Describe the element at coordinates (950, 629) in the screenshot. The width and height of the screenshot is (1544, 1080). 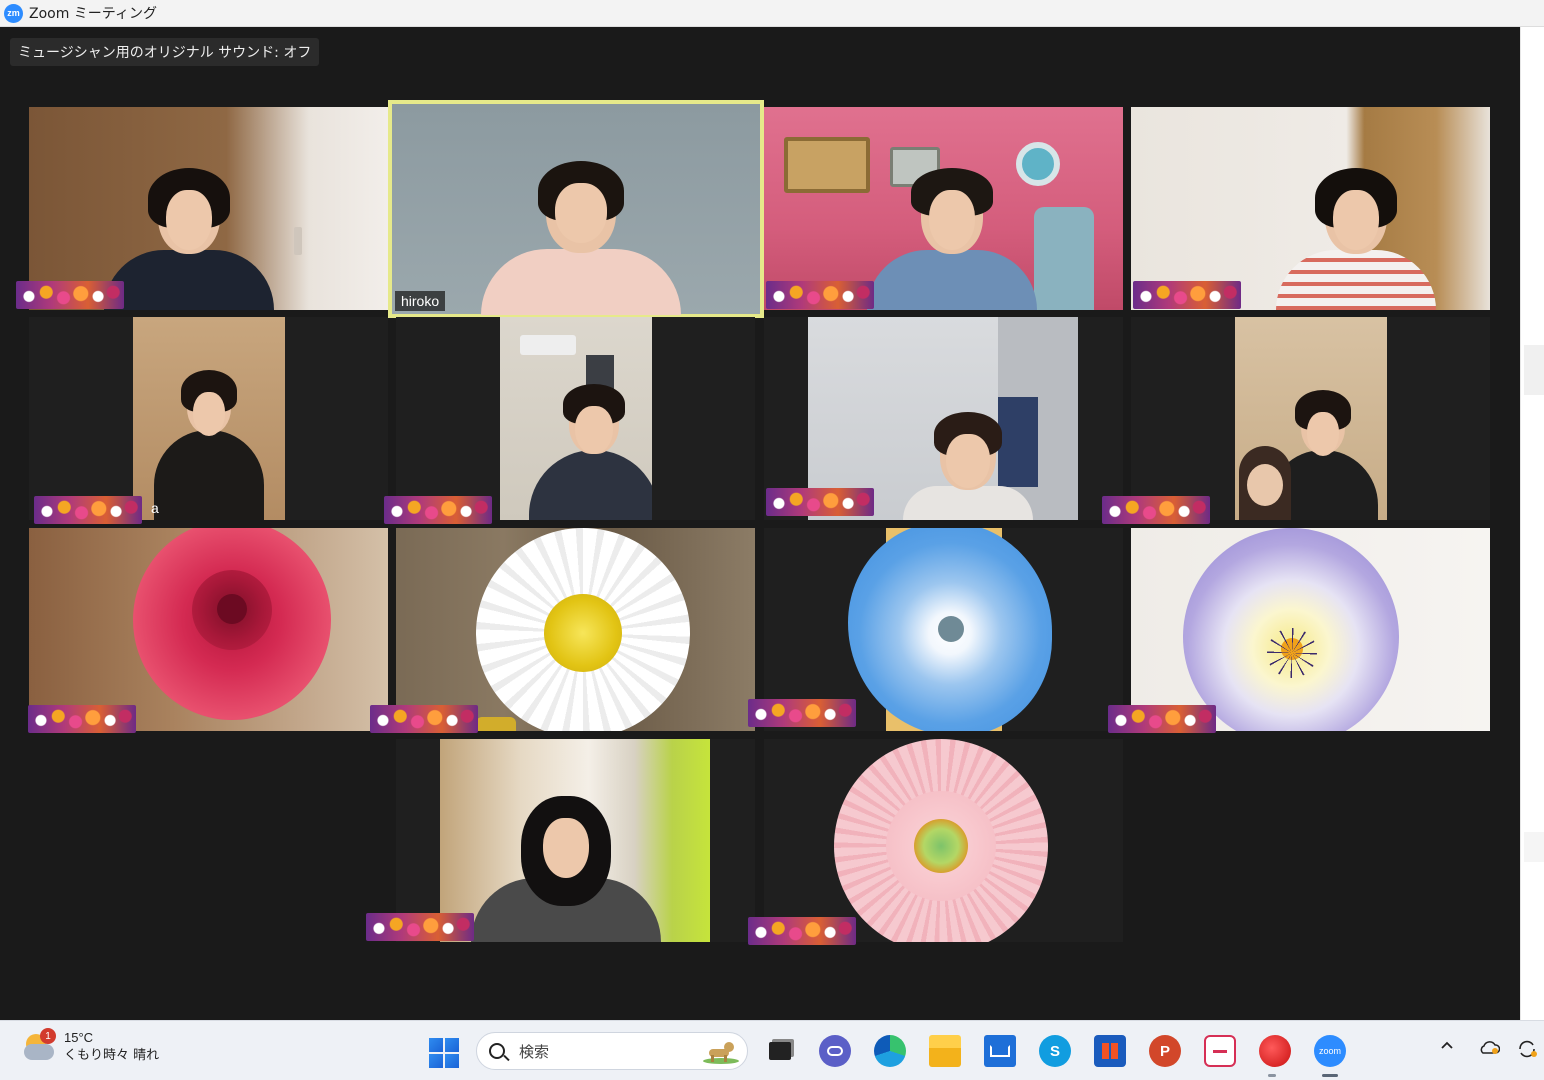
I see `nemophila-filter-icon` at that location.